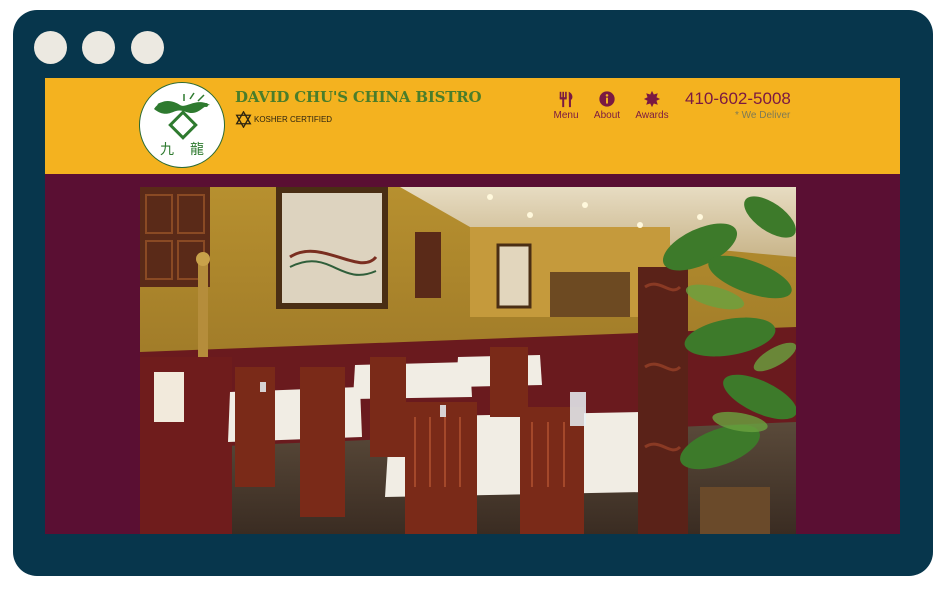 The image size is (942, 592). What do you see at coordinates (738, 99) in the screenshot?
I see `phone-number: 410-602-5008` at bounding box center [738, 99].